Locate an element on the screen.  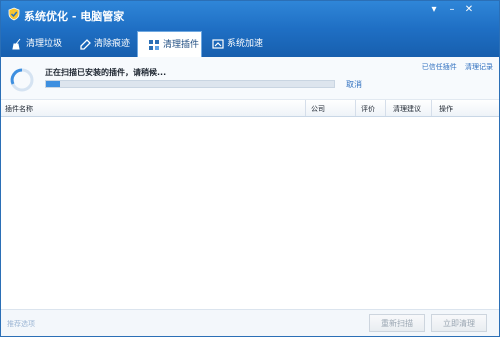
scan-progress-bar is located at coordinates (190, 84).